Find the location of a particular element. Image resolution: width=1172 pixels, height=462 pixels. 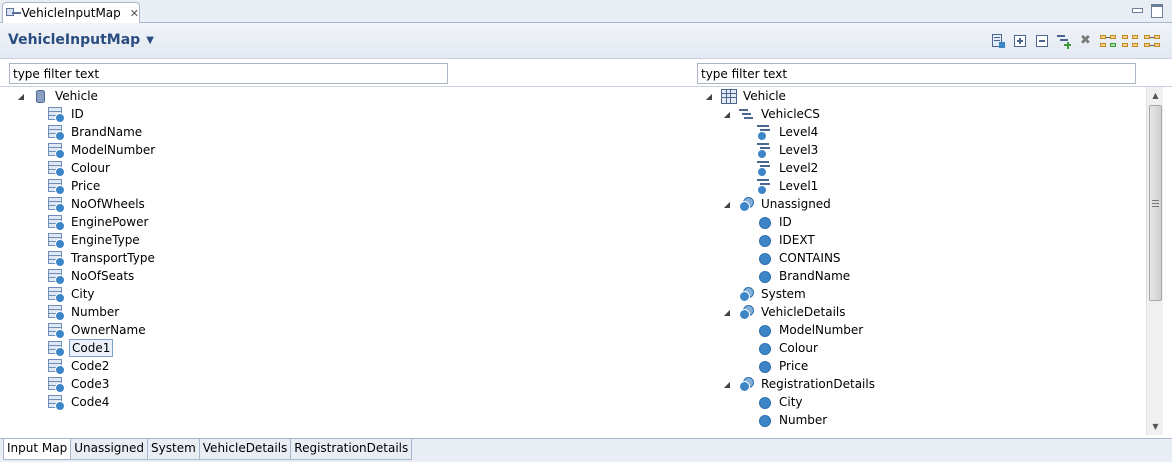

editor-tab-vehicleinputmap: VehicleInputMap ✕ is located at coordinates (71, 12).